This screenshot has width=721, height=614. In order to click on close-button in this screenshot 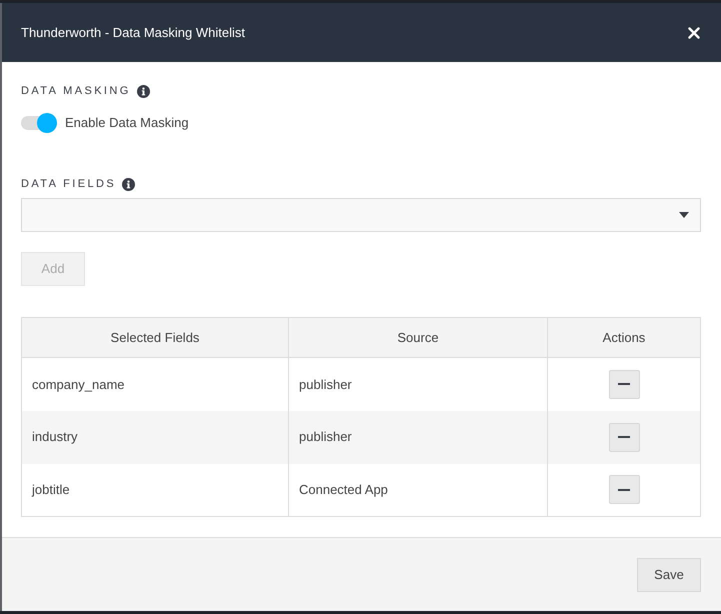, I will do `click(694, 33)`.